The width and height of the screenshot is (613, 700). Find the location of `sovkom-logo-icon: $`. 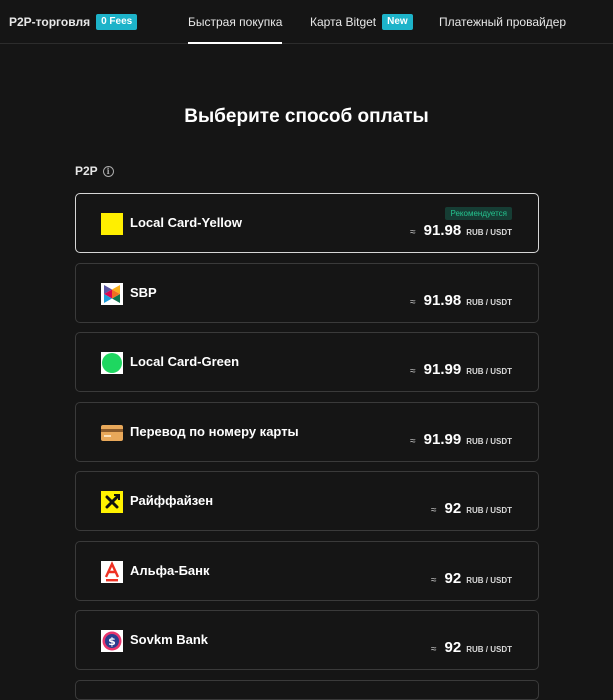

sovkom-logo-icon: $ is located at coordinates (112, 641).